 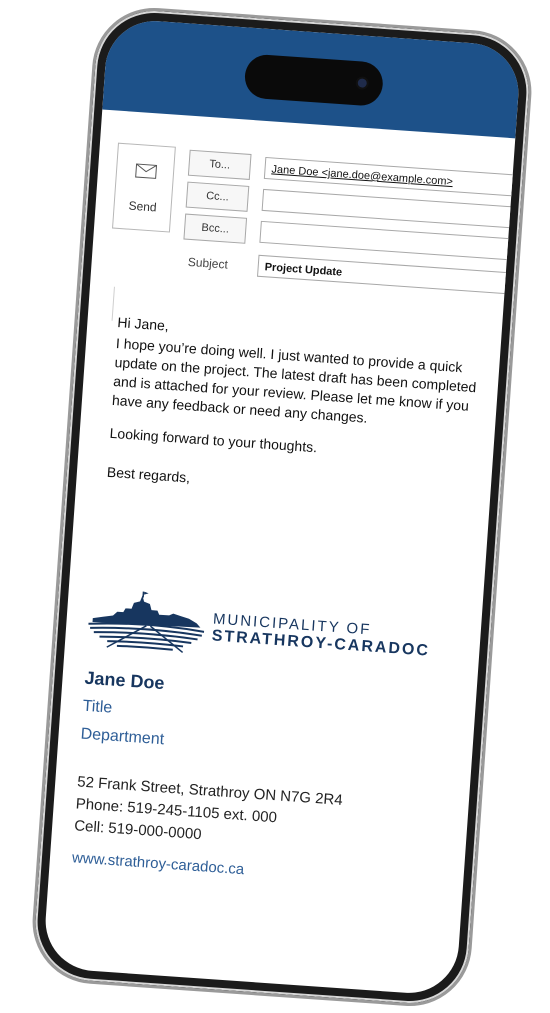 What do you see at coordinates (157, 863) in the screenshot?
I see `signature-website-link: www.strathroy-caradoc.ca` at bounding box center [157, 863].